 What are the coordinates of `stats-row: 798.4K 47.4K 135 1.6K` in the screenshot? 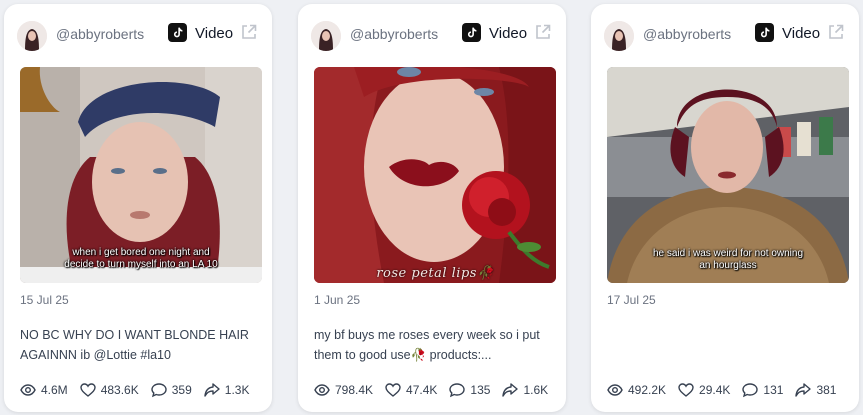 It's located at (437, 390).